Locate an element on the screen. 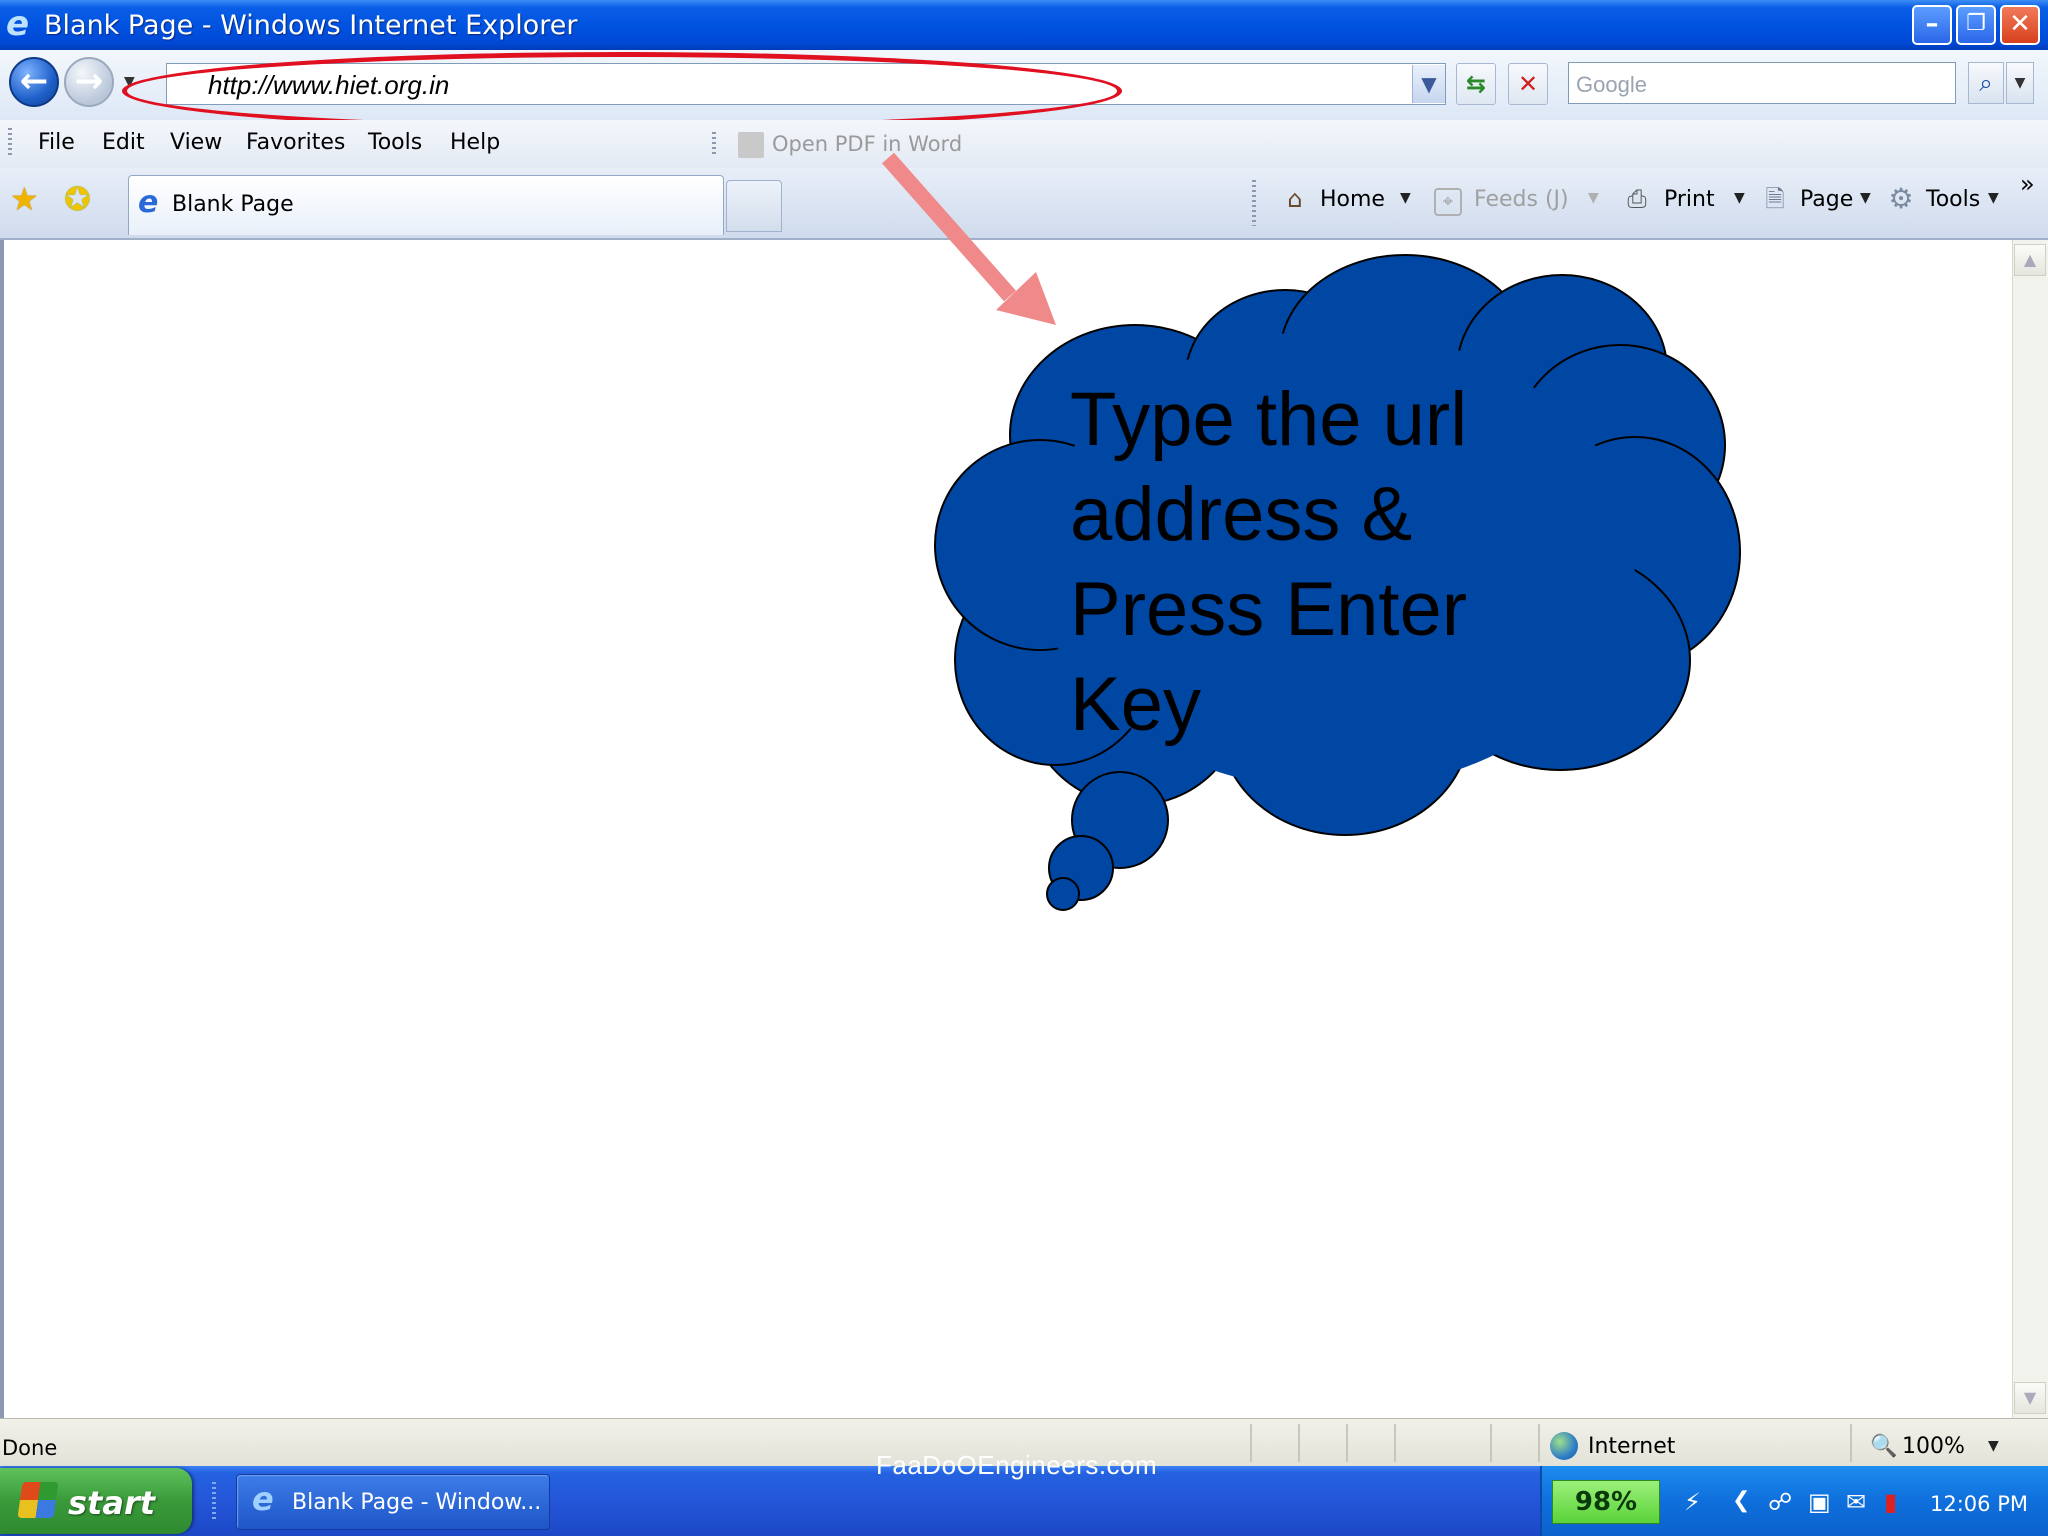 The height and width of the screenshot is (1536, 2048). show-hidden-icons-button: ❮ is located at coordinates (1741, 1500).